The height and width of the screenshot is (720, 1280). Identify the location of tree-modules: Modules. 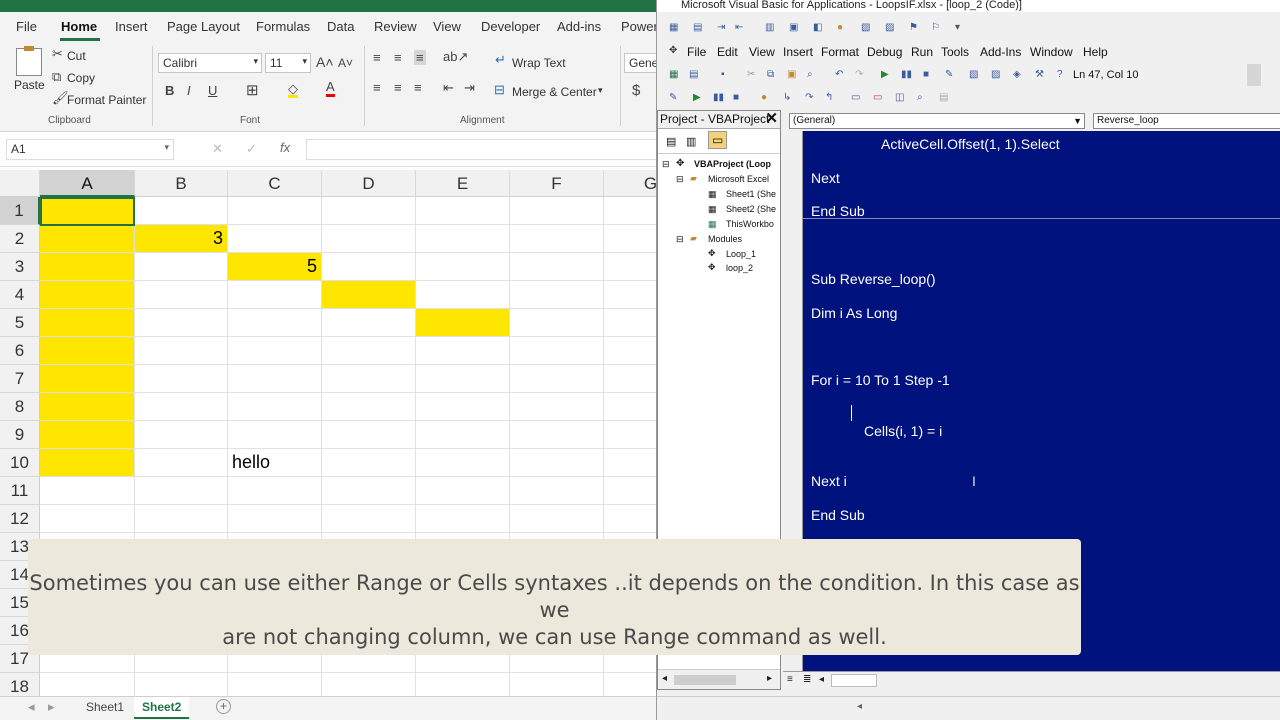
(725, 239).